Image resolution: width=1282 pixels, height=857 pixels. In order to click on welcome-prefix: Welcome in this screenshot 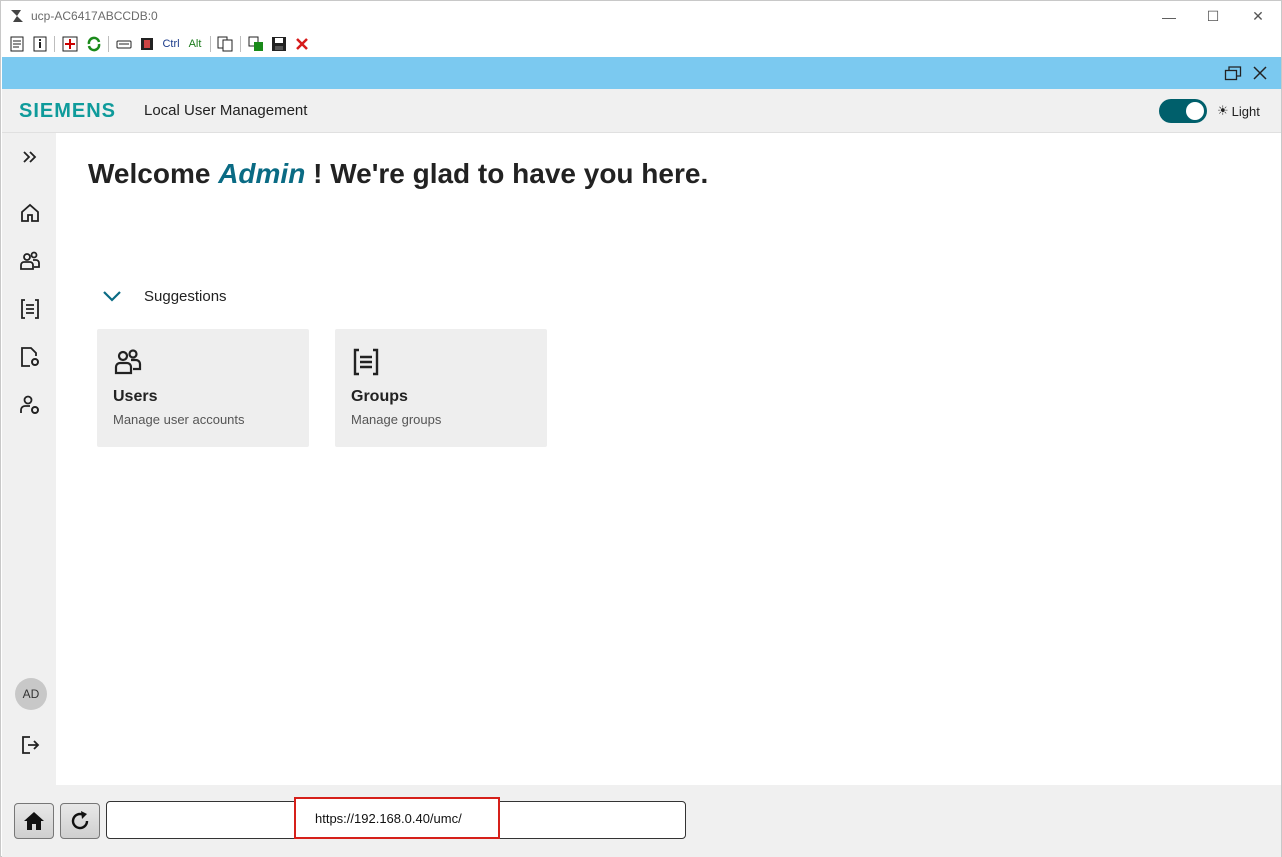, I will do `click(149, 173)`.